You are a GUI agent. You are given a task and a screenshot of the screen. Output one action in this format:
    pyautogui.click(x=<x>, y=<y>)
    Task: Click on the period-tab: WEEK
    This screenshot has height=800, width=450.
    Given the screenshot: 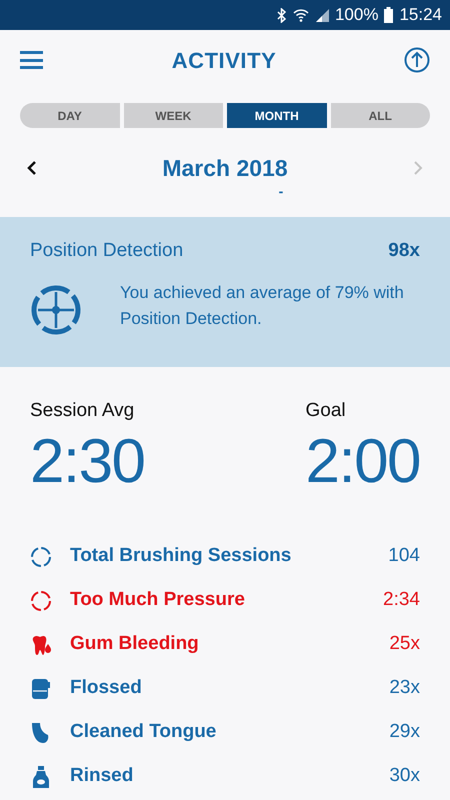 What is the action you would take?
    pyautogui.click(x=173, y=115)
    